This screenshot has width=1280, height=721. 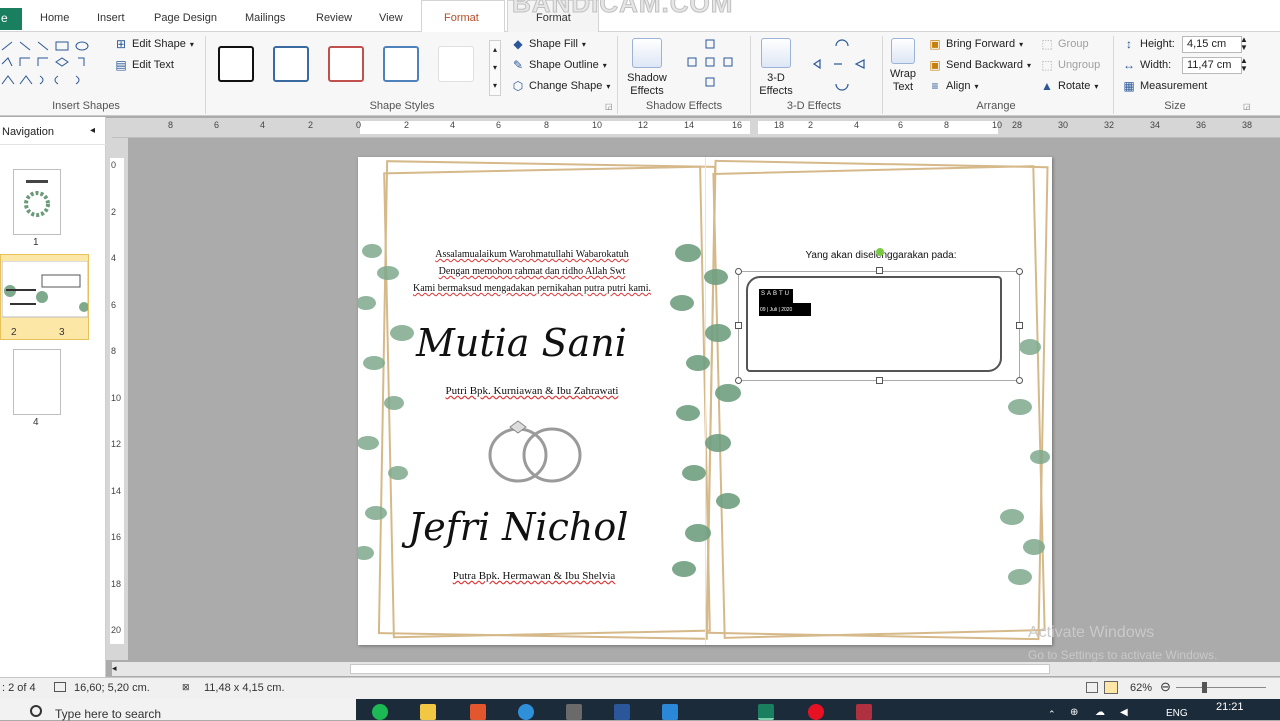 What do you see at coordinates (456, 64) in the screenshot?
I see `shape-style-gray` at bounding box center [456, 64].